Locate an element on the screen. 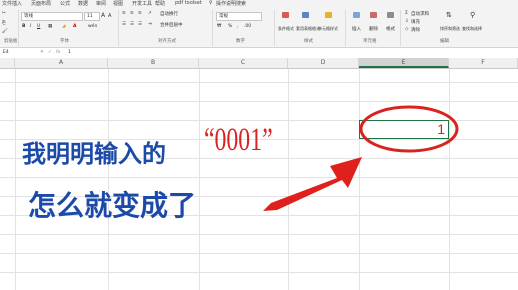  annotation-line-2: 怎么就变成了 is located at coordinates (112, 205).